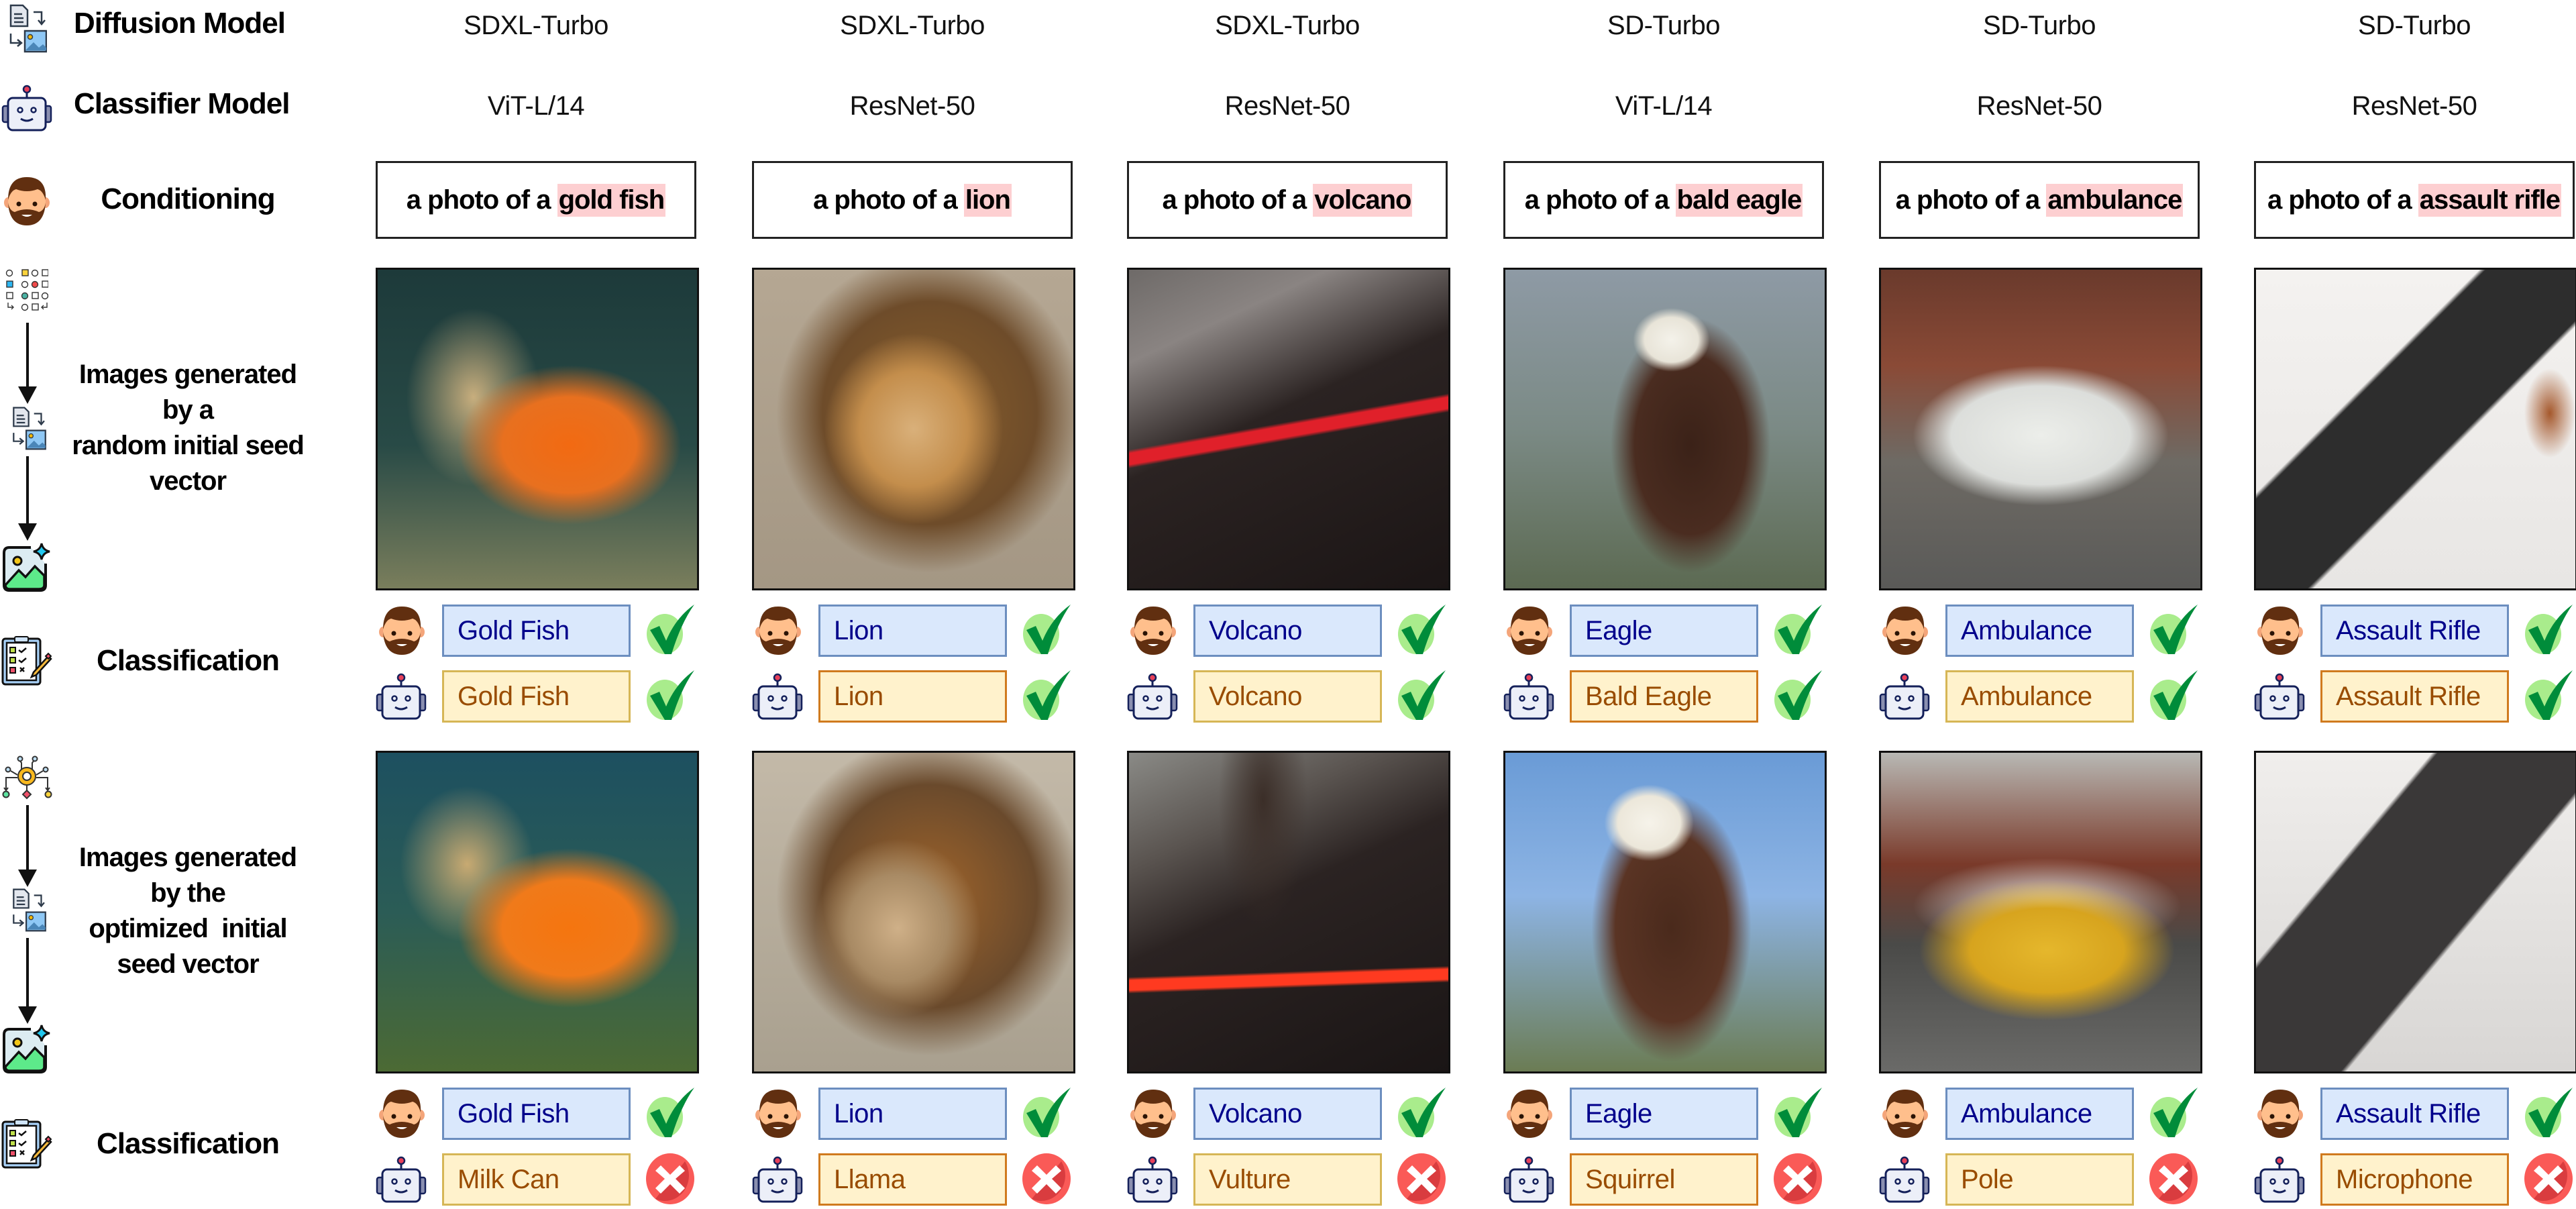 This screenshot has height=1209, width=2576. I want to click on conditioning-prompt-box: a photo of a gold fish, so click(536, 200).